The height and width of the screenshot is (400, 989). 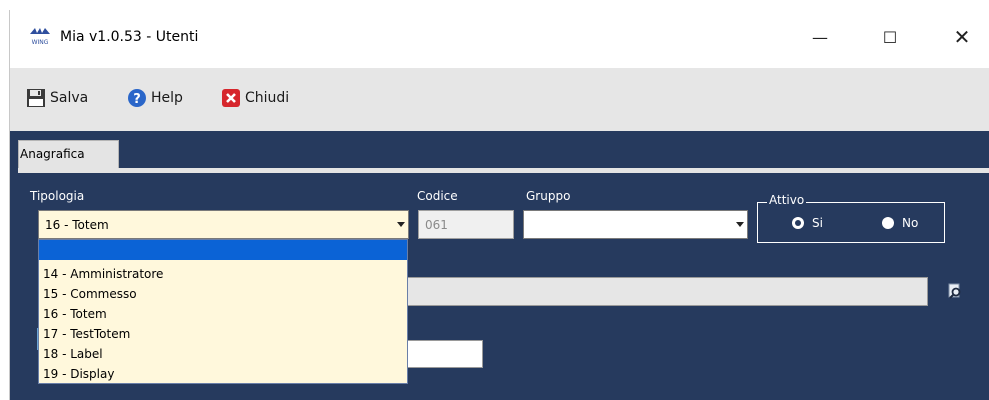 I want to click on help-button: ? Help, so click(x=155, y=98).